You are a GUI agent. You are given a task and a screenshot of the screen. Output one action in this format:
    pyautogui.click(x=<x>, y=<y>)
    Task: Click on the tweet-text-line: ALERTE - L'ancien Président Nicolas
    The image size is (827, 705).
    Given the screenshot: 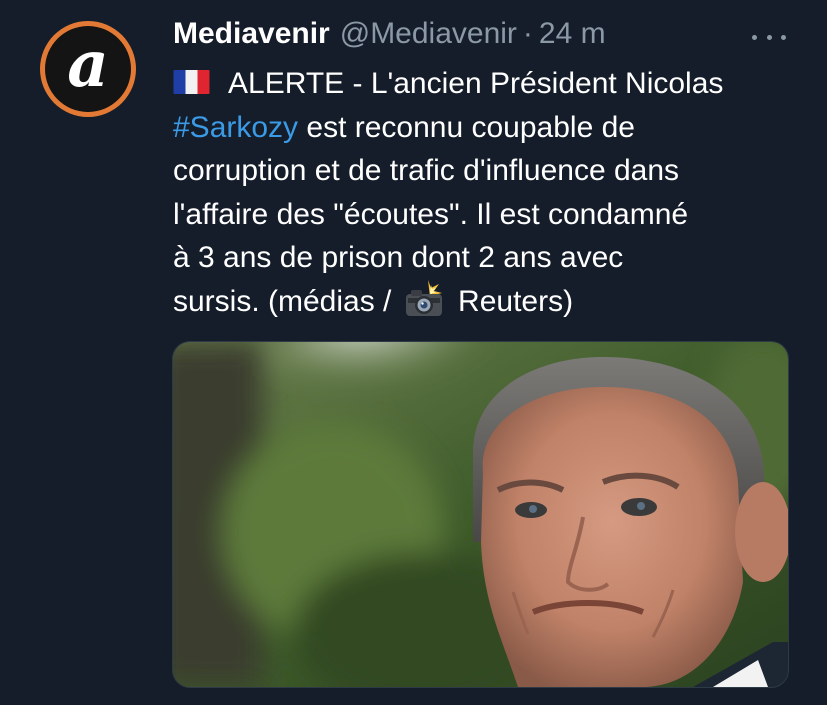 What is the action you would take?
    pyautogui.click(x=485, y=84)
    